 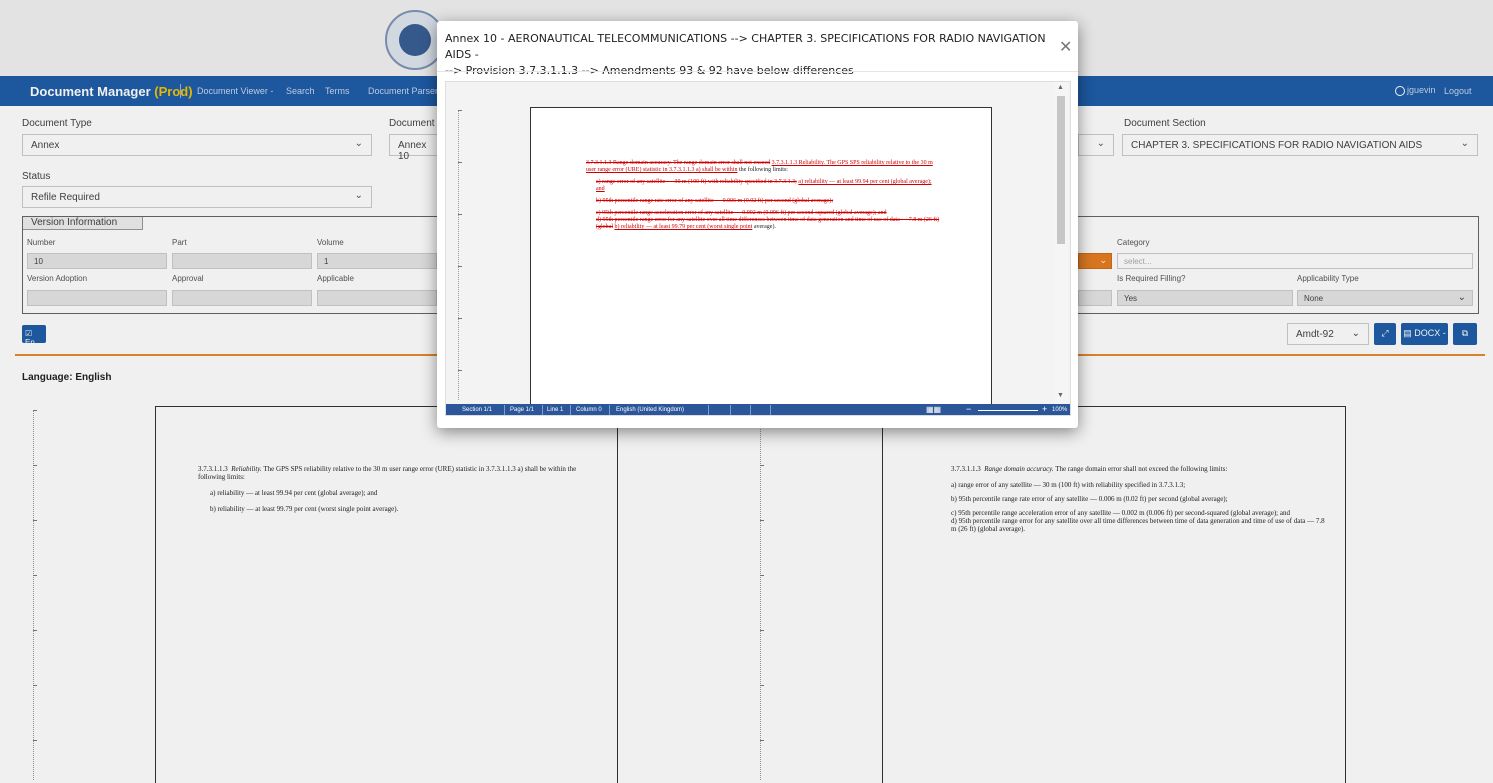 I want to click on zoom-in-icon: +, so click(x=1044, y=409).